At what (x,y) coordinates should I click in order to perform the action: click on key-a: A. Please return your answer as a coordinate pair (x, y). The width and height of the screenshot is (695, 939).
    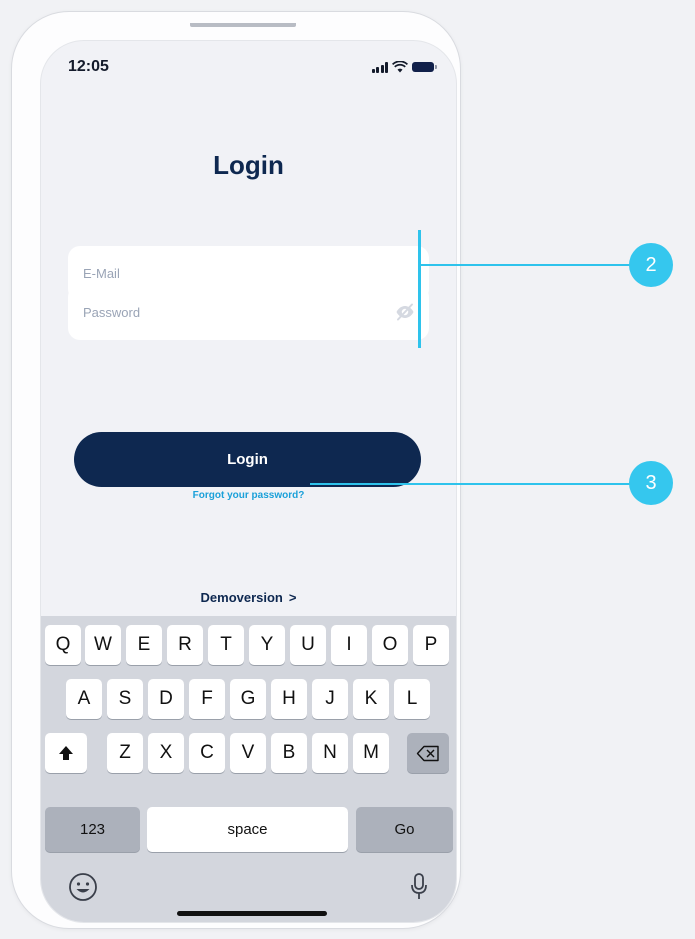
    Looking at the image, I should click on (84, 699).